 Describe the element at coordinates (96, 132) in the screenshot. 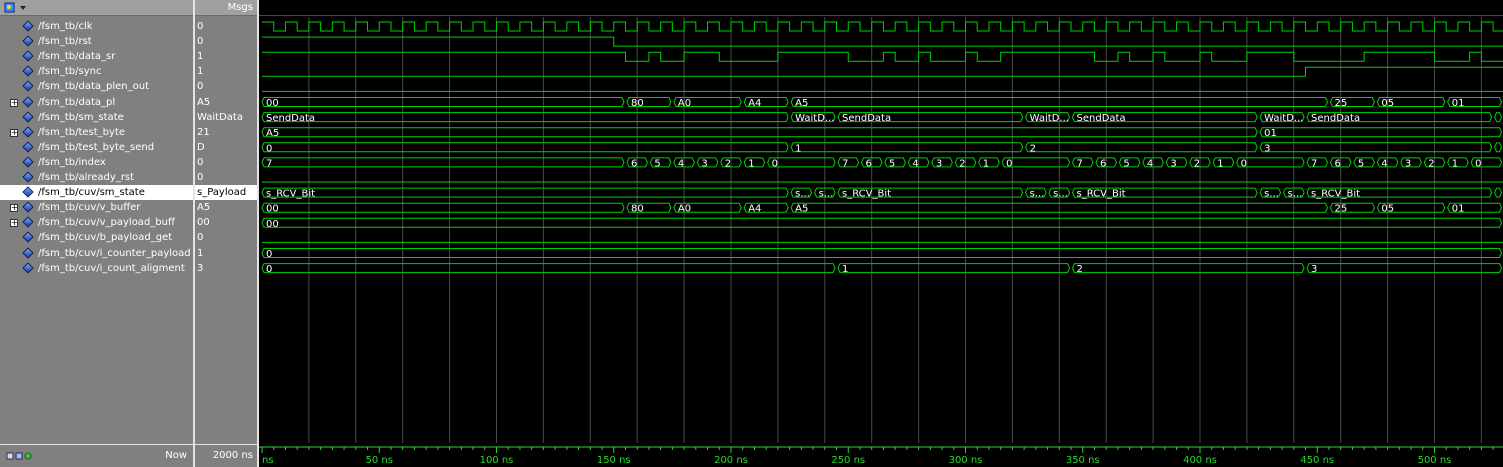

I see `signal-row: + /fsm_tb/test_byte` at that location.